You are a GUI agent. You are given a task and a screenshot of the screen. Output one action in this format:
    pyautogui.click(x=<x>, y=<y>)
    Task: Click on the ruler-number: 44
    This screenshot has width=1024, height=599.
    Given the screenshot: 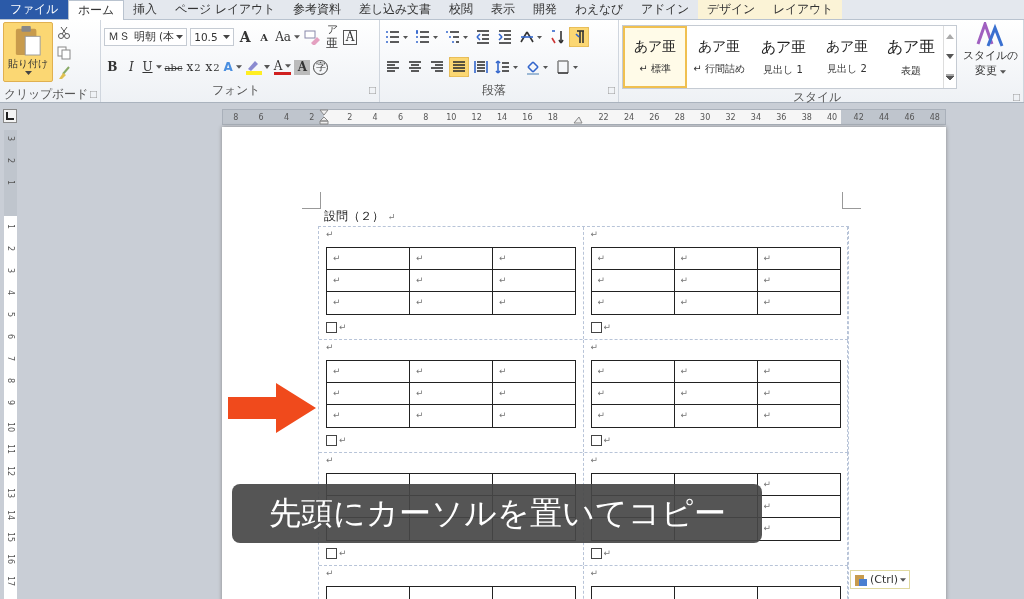 What is the action you would take?
    pyautogui.click(x=884, y=117)
    